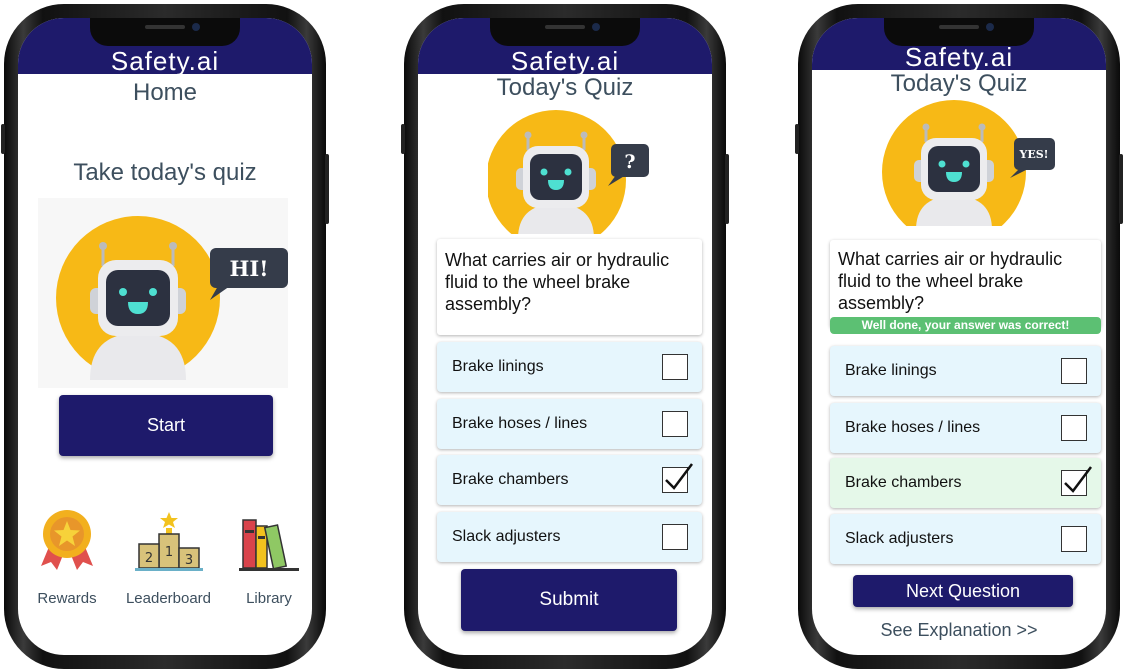 The height and width of the screenshot is (669, 1145). What do you see at coordinates (67, 598) in the screenshot?
I see `nav-rewards-label: Rewards` at bounding box center [67, 598].